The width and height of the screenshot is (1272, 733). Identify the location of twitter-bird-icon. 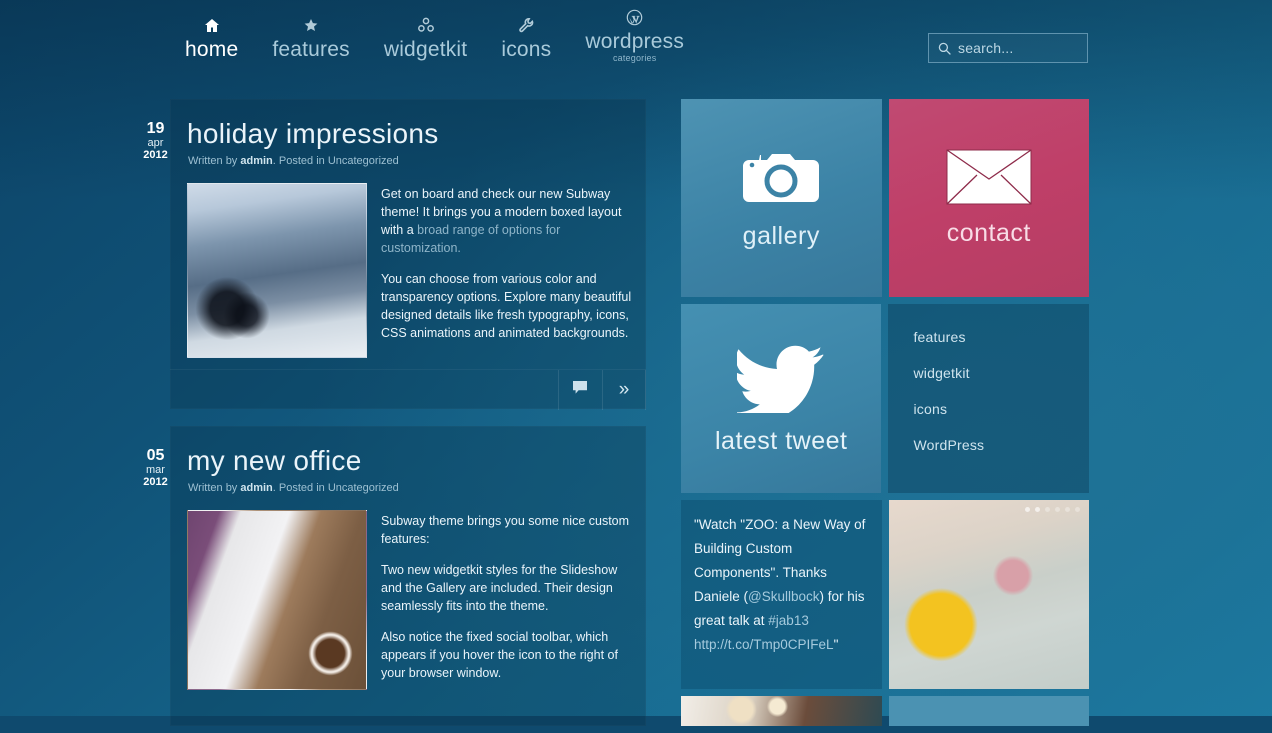
(778, 381).